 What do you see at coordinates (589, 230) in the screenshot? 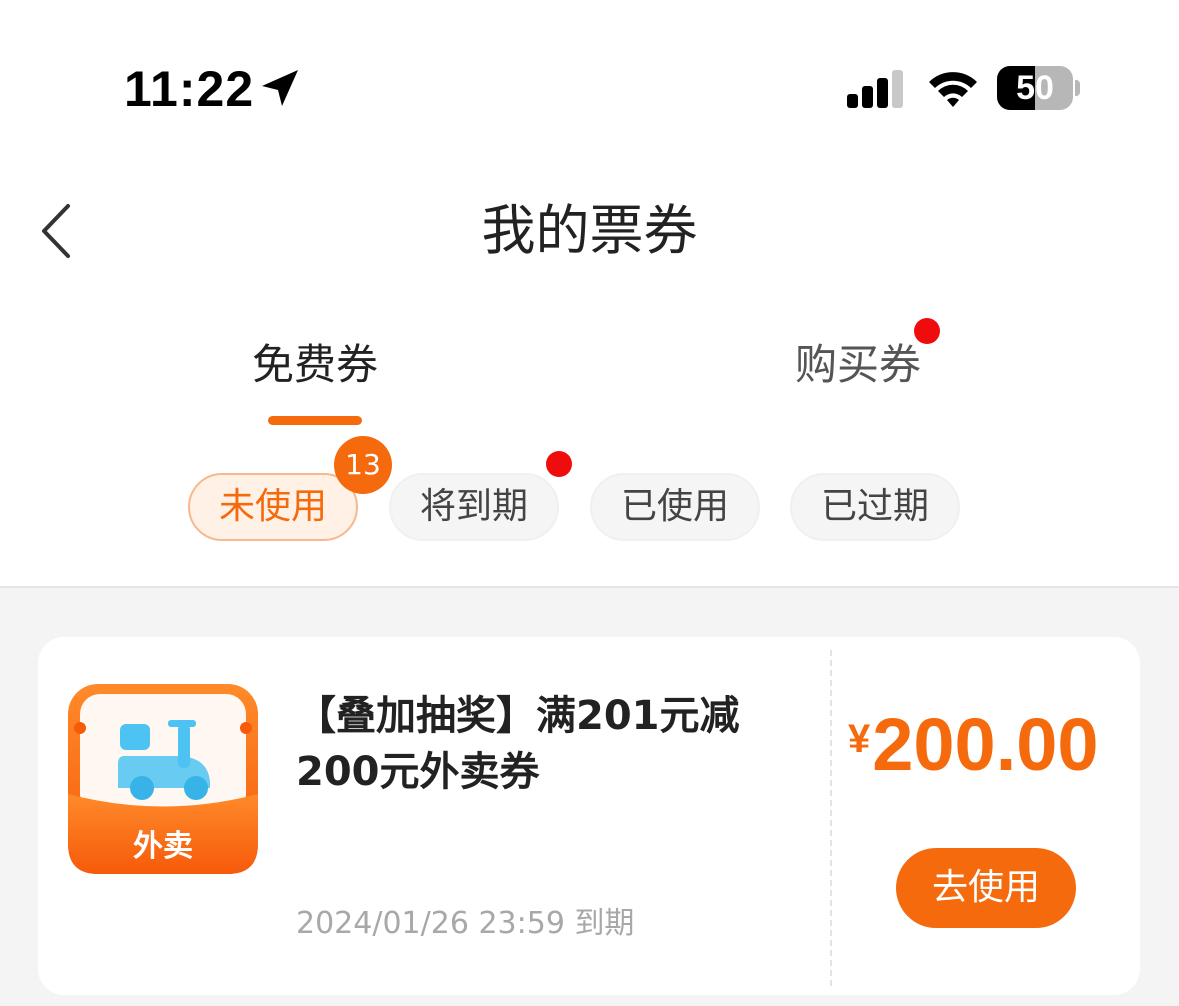
I see `page-title: 我的票券` at bounding box center [589, 230].